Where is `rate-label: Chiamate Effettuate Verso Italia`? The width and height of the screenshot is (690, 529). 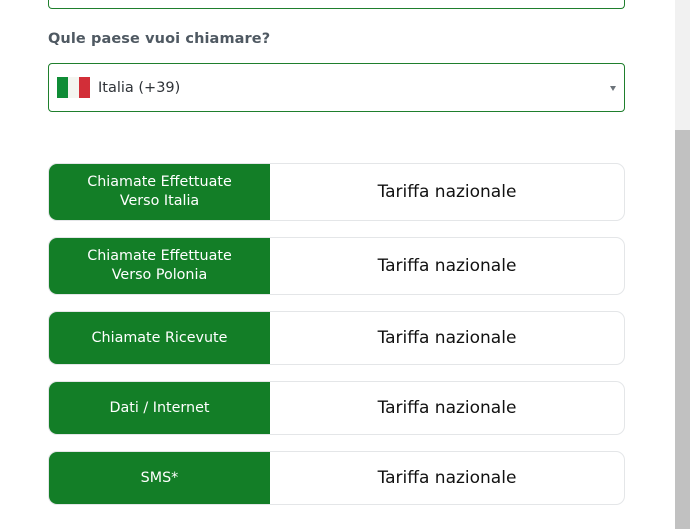 rate-label: Chiamate Effettuate Verso Italia is located at coordinates (159, 192).